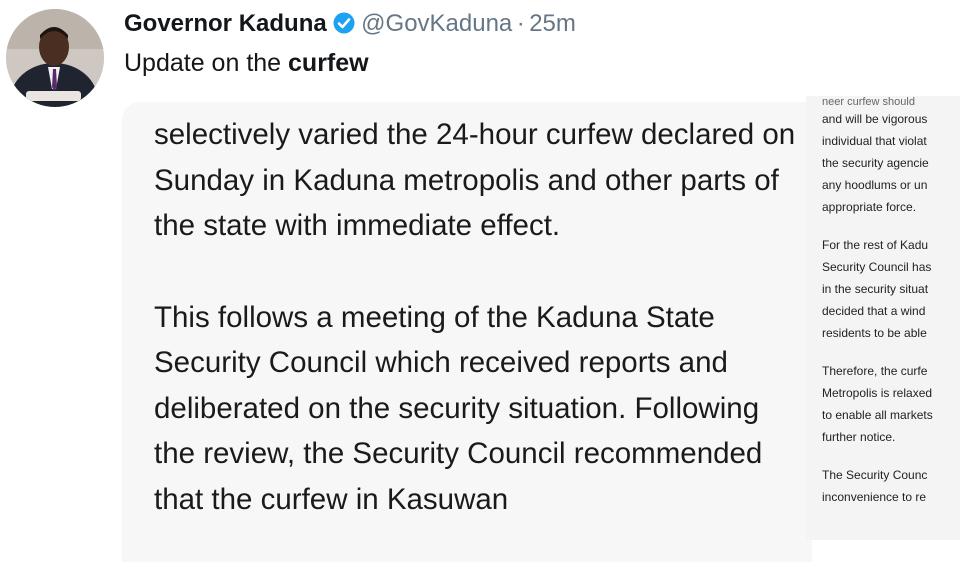 The height and width of the screenshot is (568, 960). I want to click on side-text-line: residents to be able, so click(874, 333).